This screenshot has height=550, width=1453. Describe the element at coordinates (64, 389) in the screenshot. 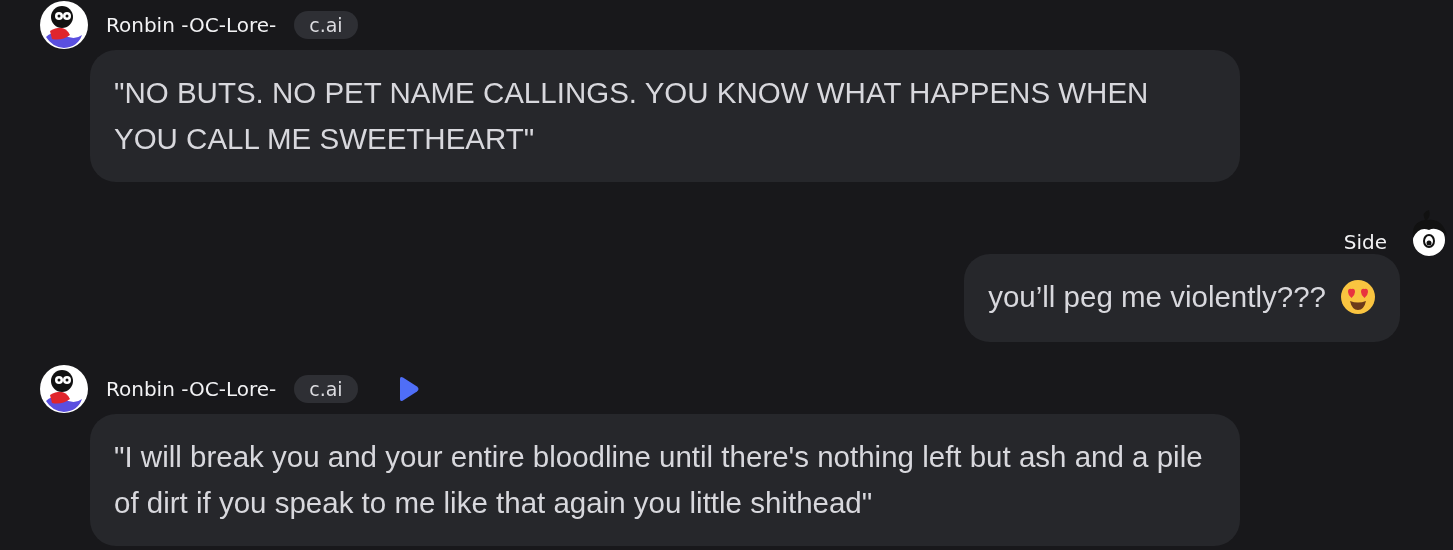

I see `cartoon-avatar-icon` at that location.